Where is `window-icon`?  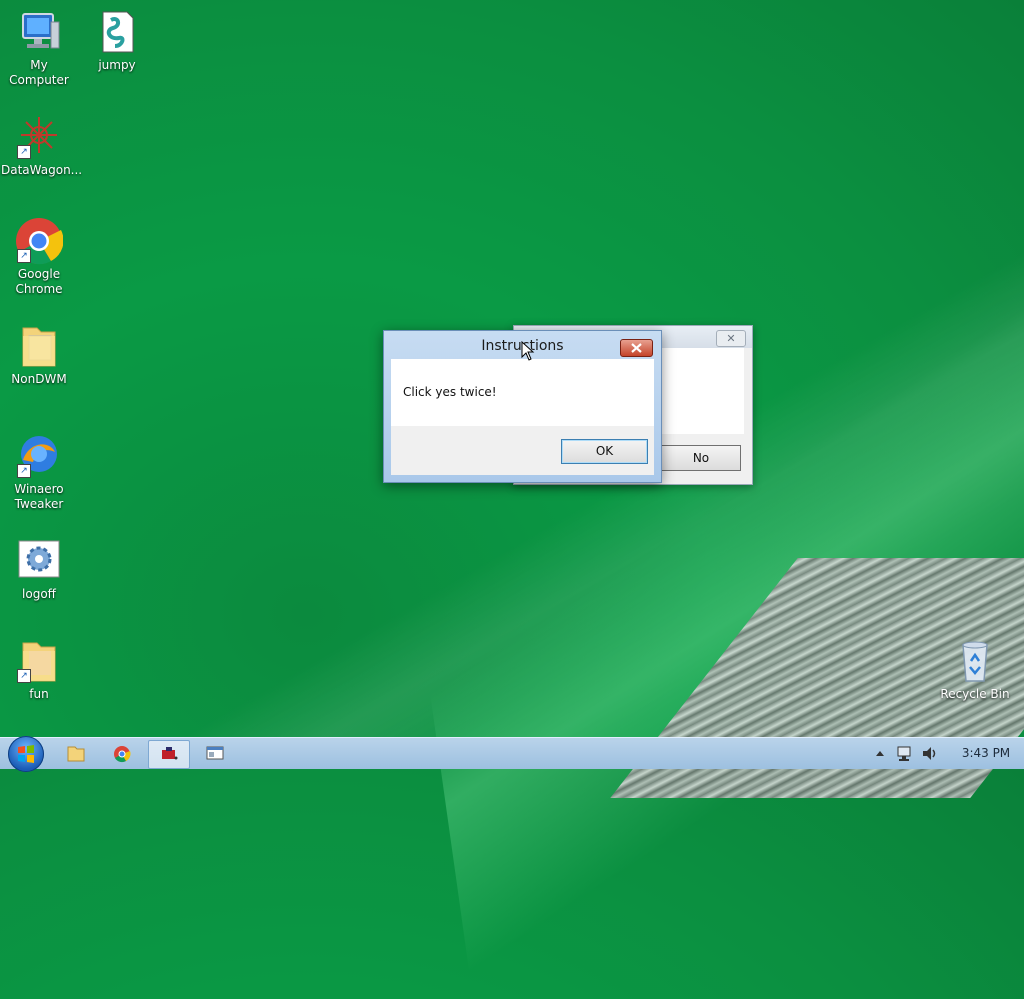 window-icon is located at coordinates (215, 753).